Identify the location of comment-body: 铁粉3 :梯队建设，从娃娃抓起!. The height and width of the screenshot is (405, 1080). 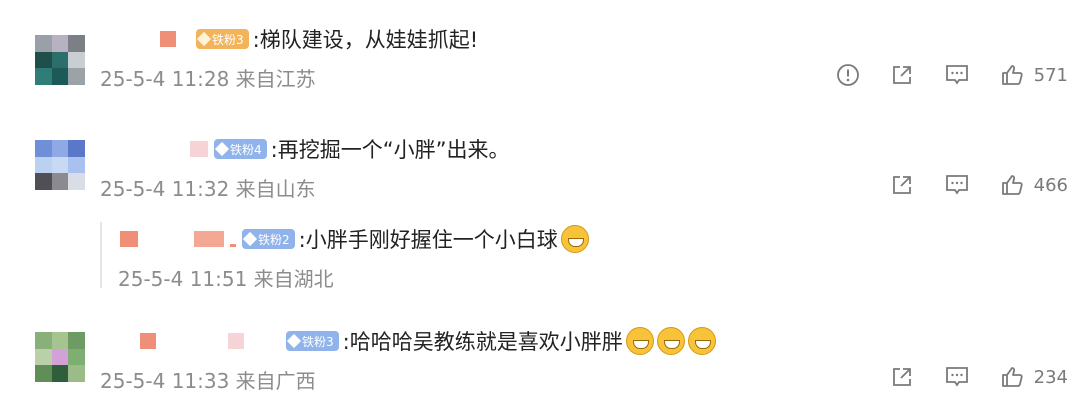
(319, 39).